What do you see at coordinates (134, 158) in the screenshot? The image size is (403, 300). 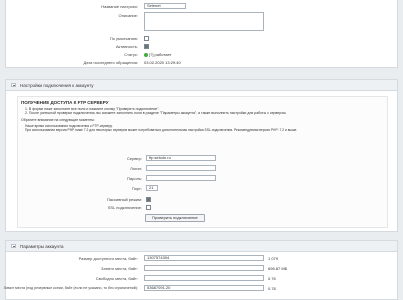 I see `server-label: Сервер:` at bounding box center [134, 158].